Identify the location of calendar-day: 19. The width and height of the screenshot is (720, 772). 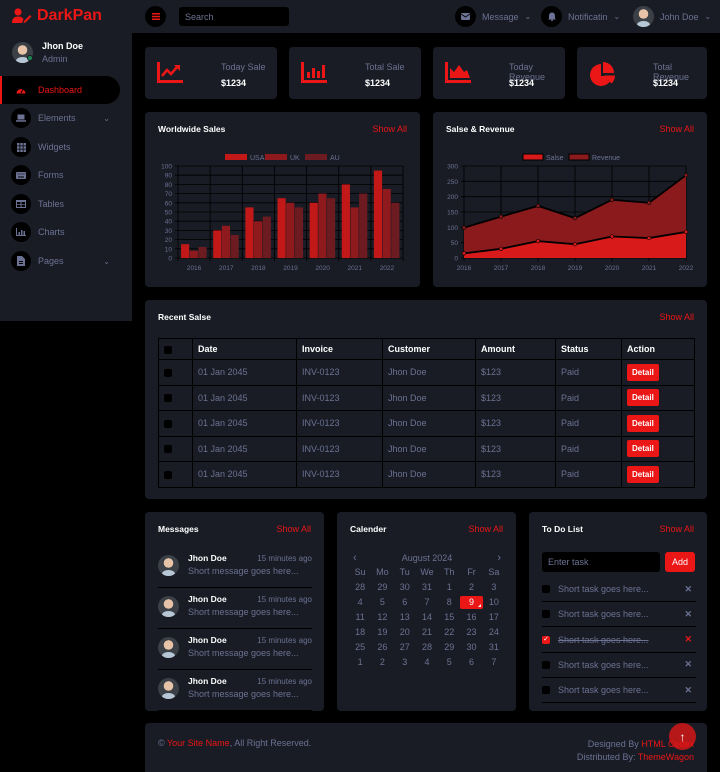
(382, 632).